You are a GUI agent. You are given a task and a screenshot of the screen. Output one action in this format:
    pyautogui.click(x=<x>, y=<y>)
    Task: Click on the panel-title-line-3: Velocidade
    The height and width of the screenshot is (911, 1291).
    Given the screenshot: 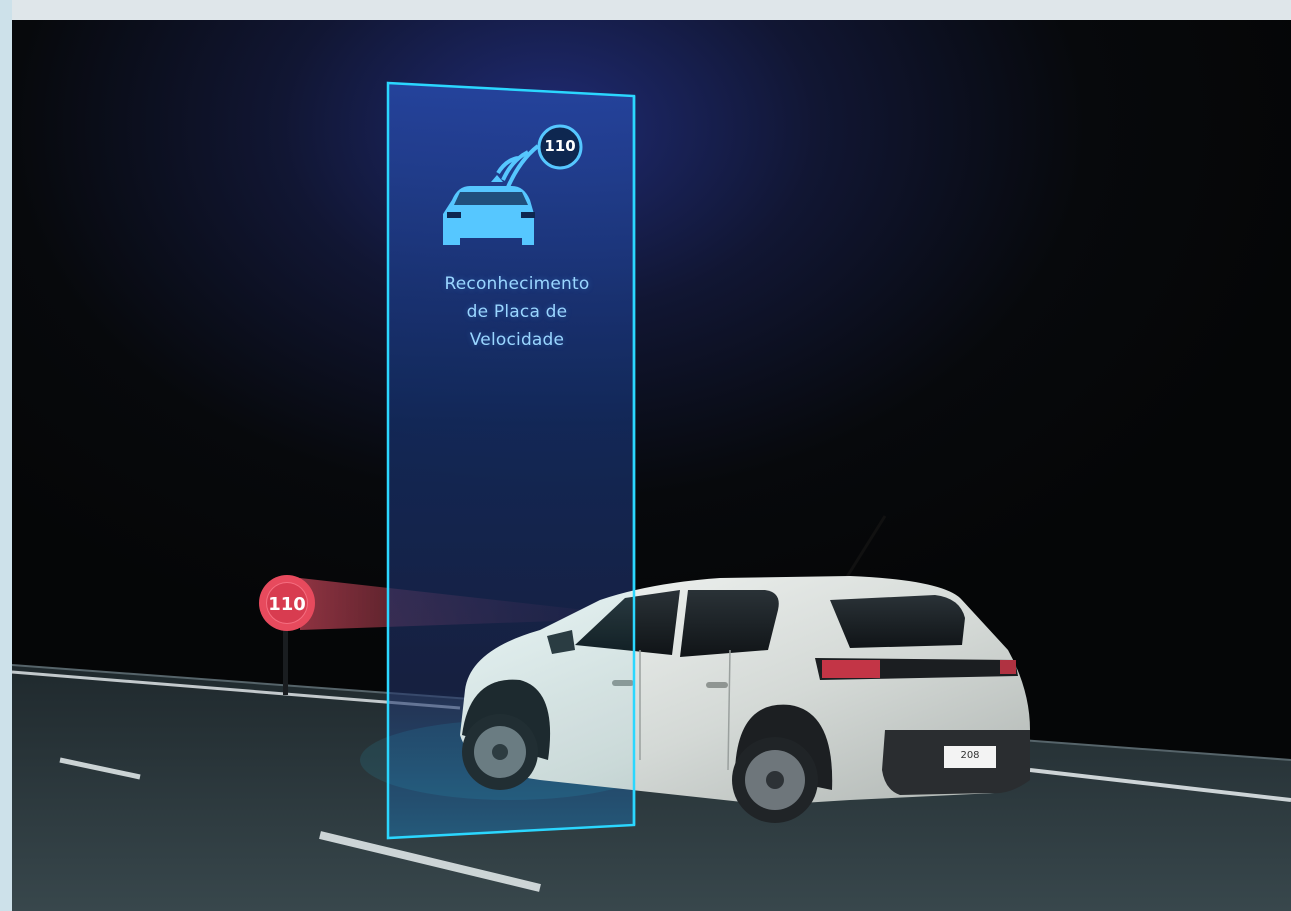 What is the action you would take?
    pyautogui.click(x=517, y=340)
    